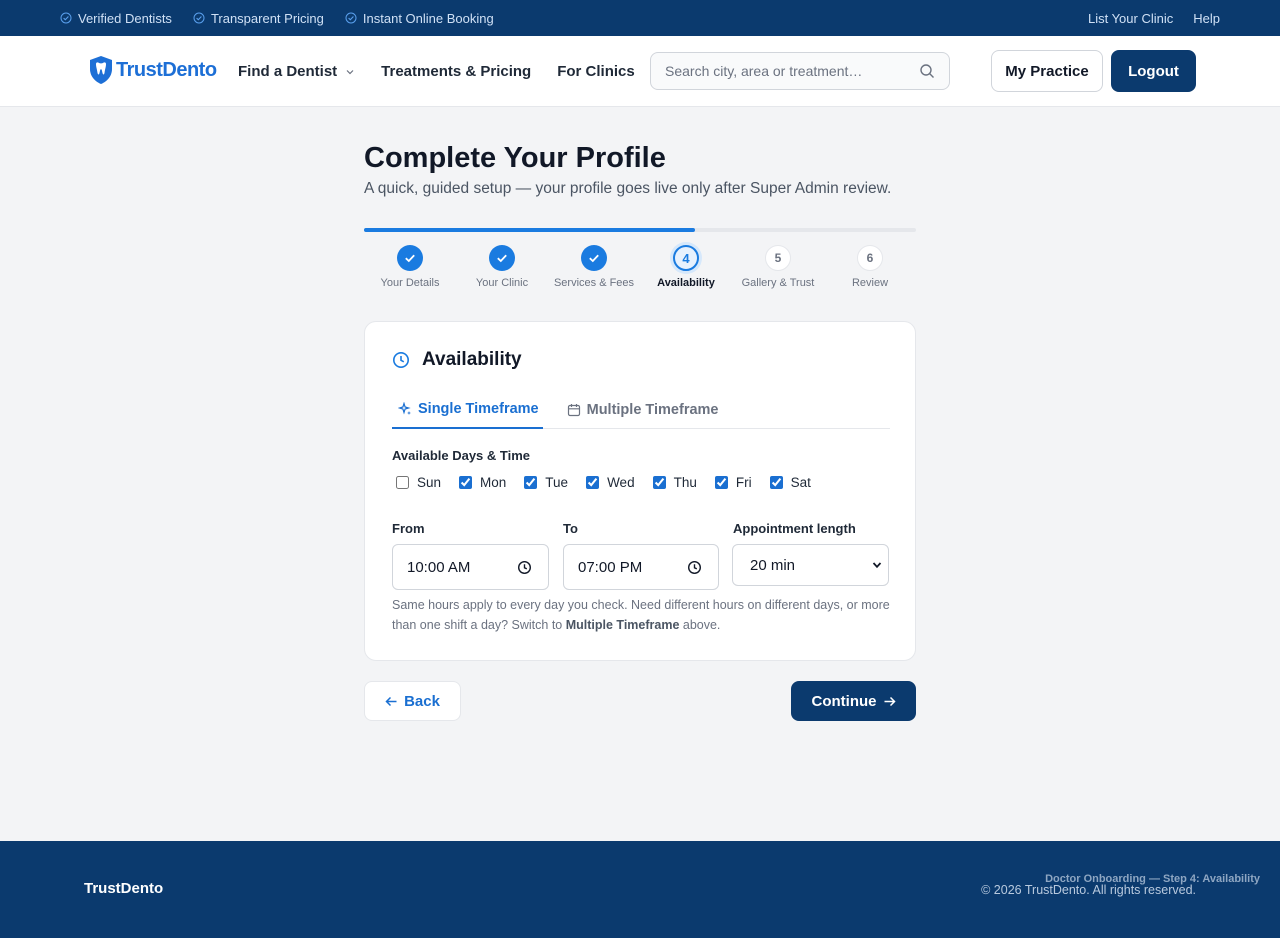  I want to click on step-1: Your Details, so click(410, 267).